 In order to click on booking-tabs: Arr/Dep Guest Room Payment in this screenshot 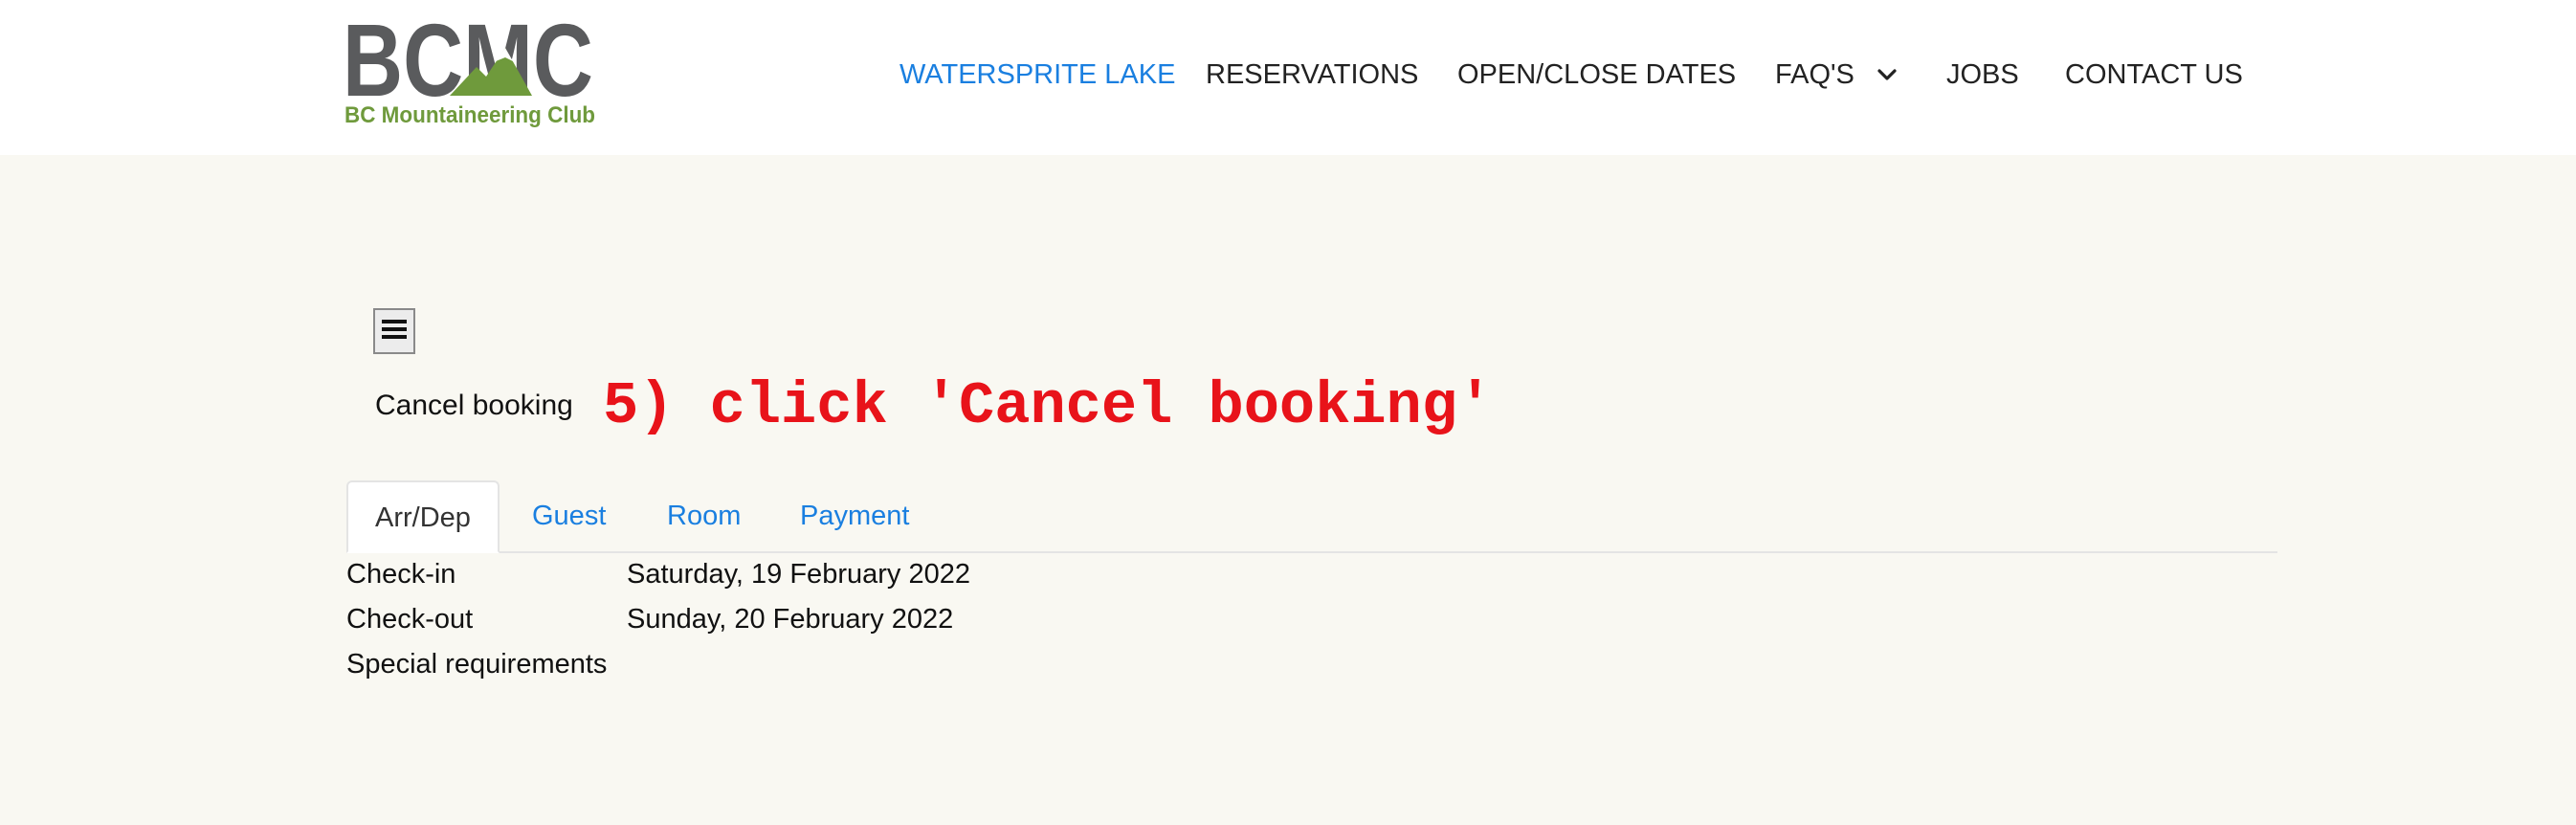, I will do `click(1311, 517)`.